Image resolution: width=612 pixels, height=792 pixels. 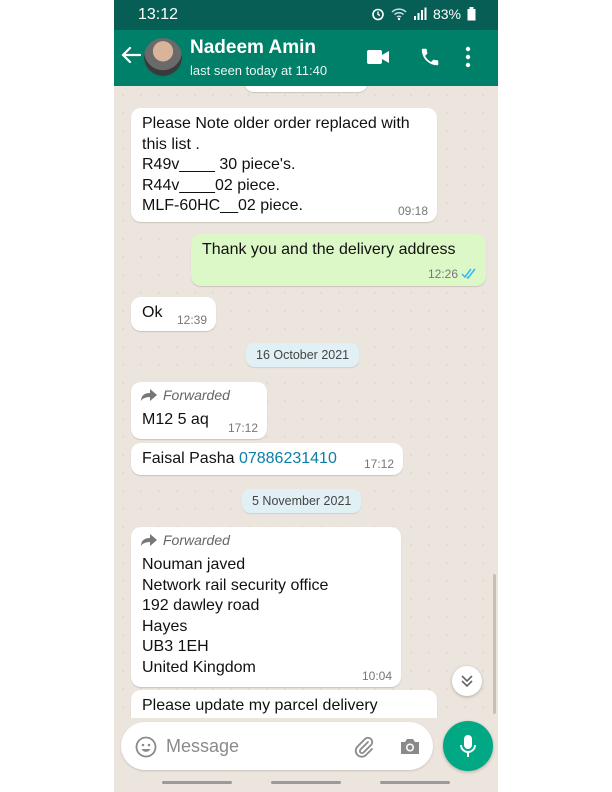 I want to click on emoji-icon, so click(x=146, y=747).